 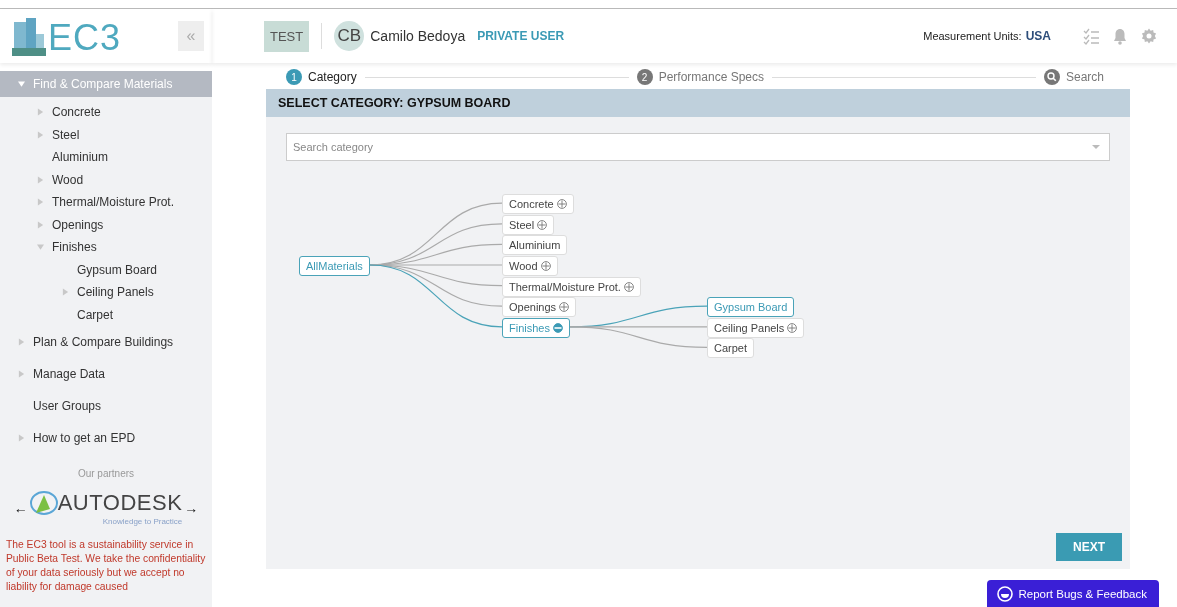 I want to click on map-node: Concrete, so click(x=538, y=204).